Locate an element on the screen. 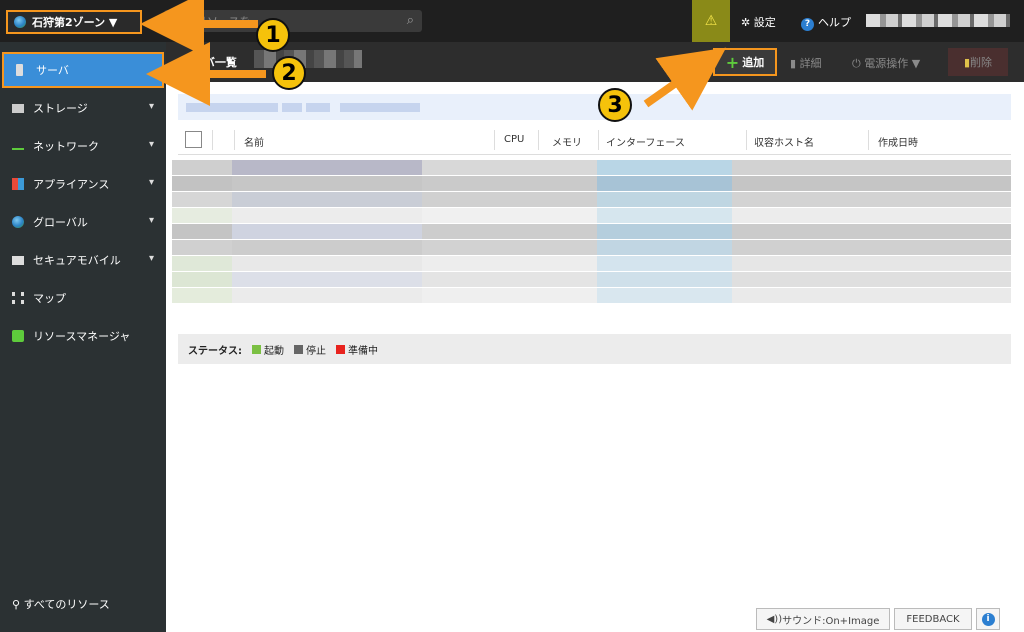 The height and width of the screenshot is (632, 1024). power-label: 電源操作 ▼ is located at coordinates (892, 63).